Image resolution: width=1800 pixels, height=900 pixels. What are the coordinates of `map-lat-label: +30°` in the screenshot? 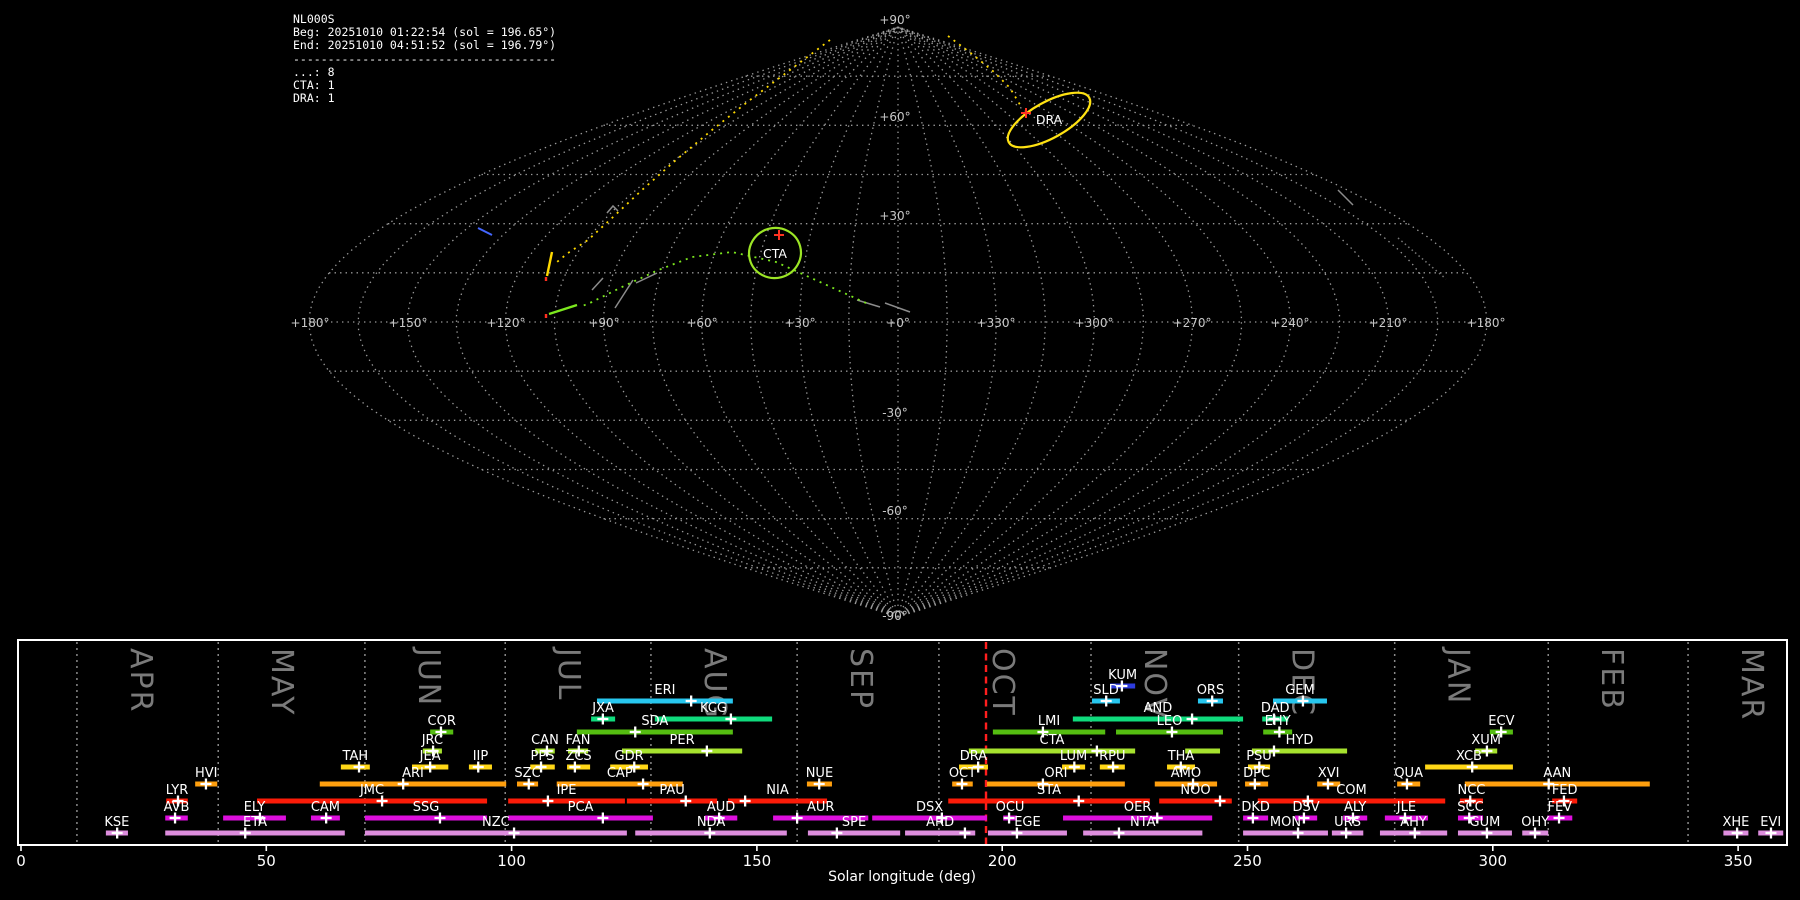 It's located at (894, 216).